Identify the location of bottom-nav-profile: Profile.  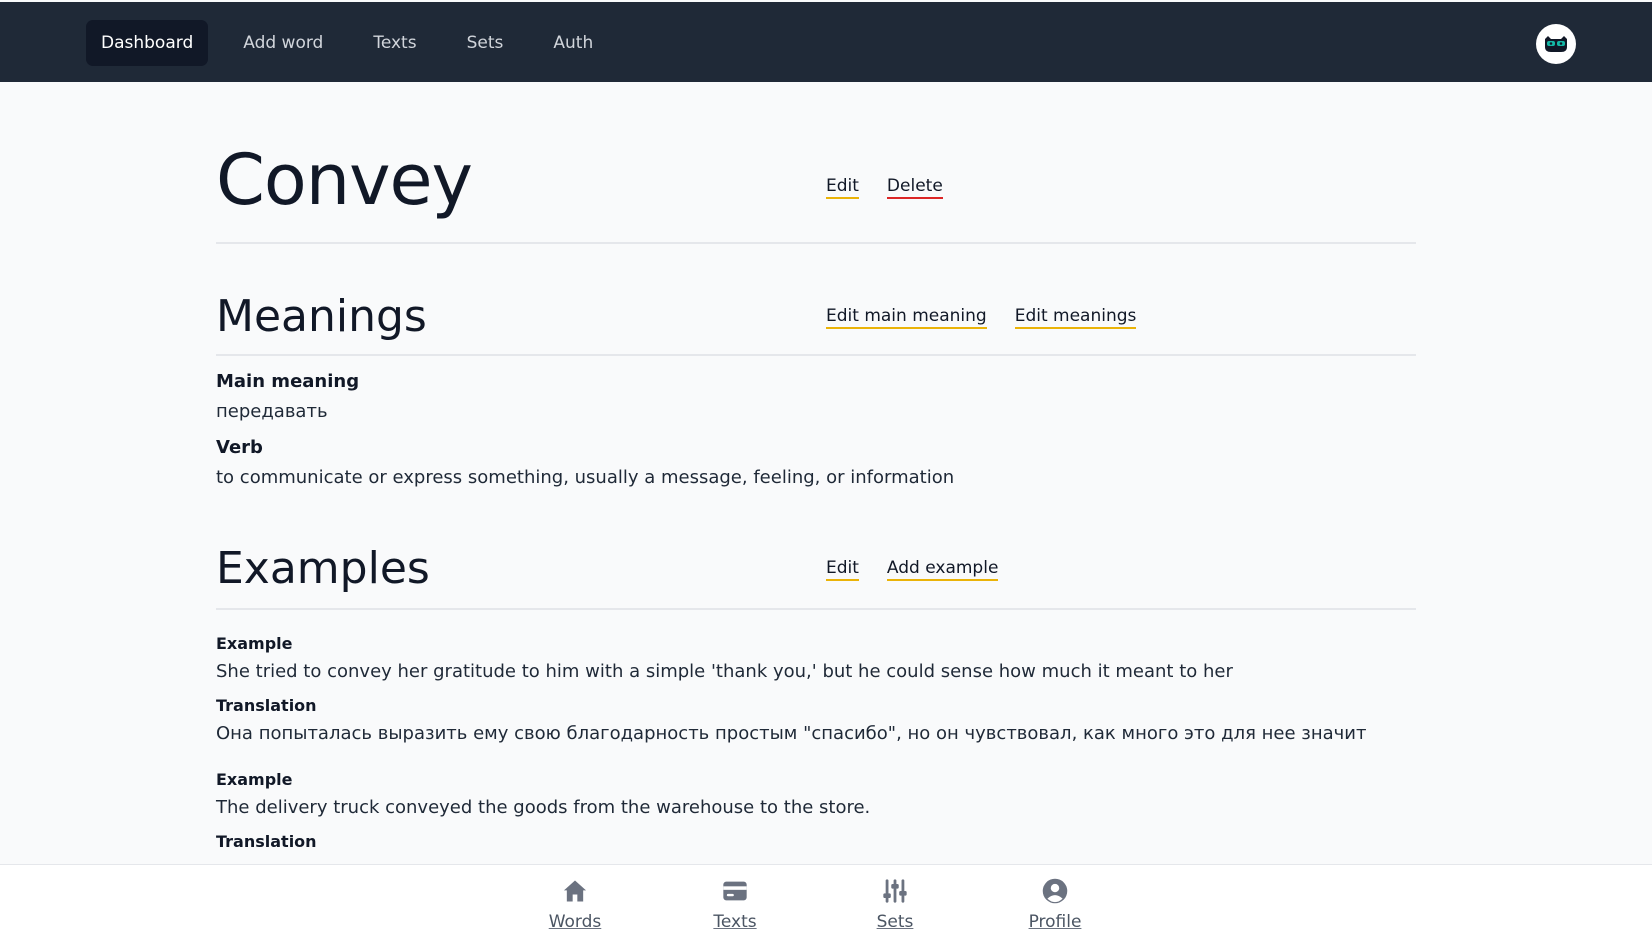
(1055, 905).